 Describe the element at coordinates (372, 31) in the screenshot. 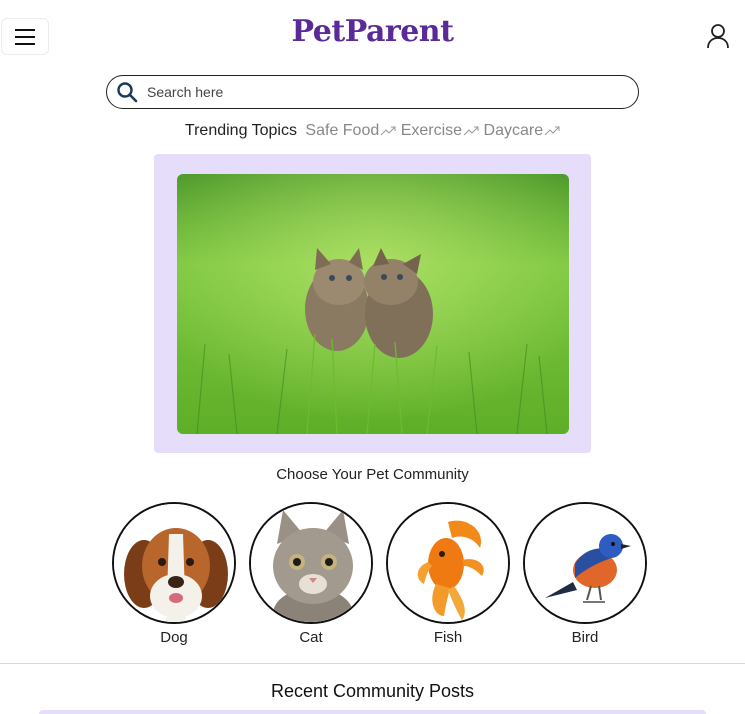

I see `app-logo: PetParent` at that location.